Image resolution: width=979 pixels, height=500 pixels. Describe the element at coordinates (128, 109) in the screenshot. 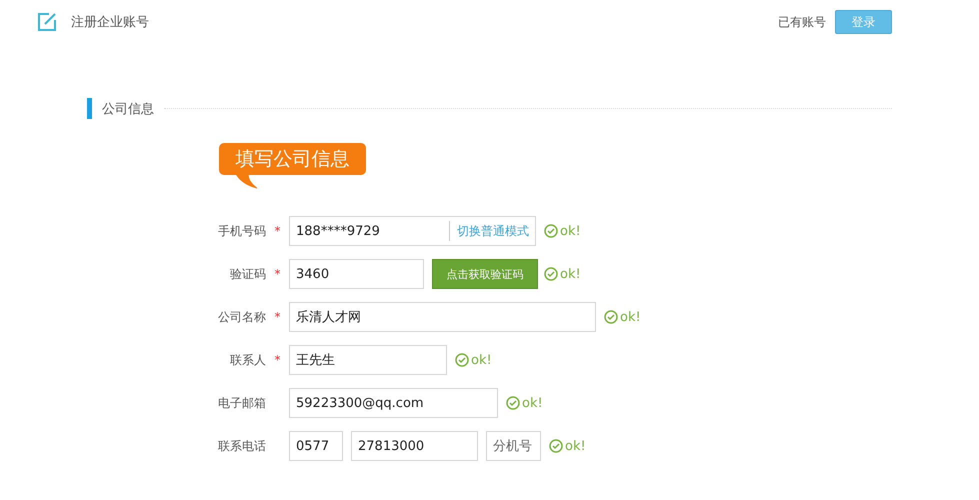

I see `section-title: 公司信息` at that location.